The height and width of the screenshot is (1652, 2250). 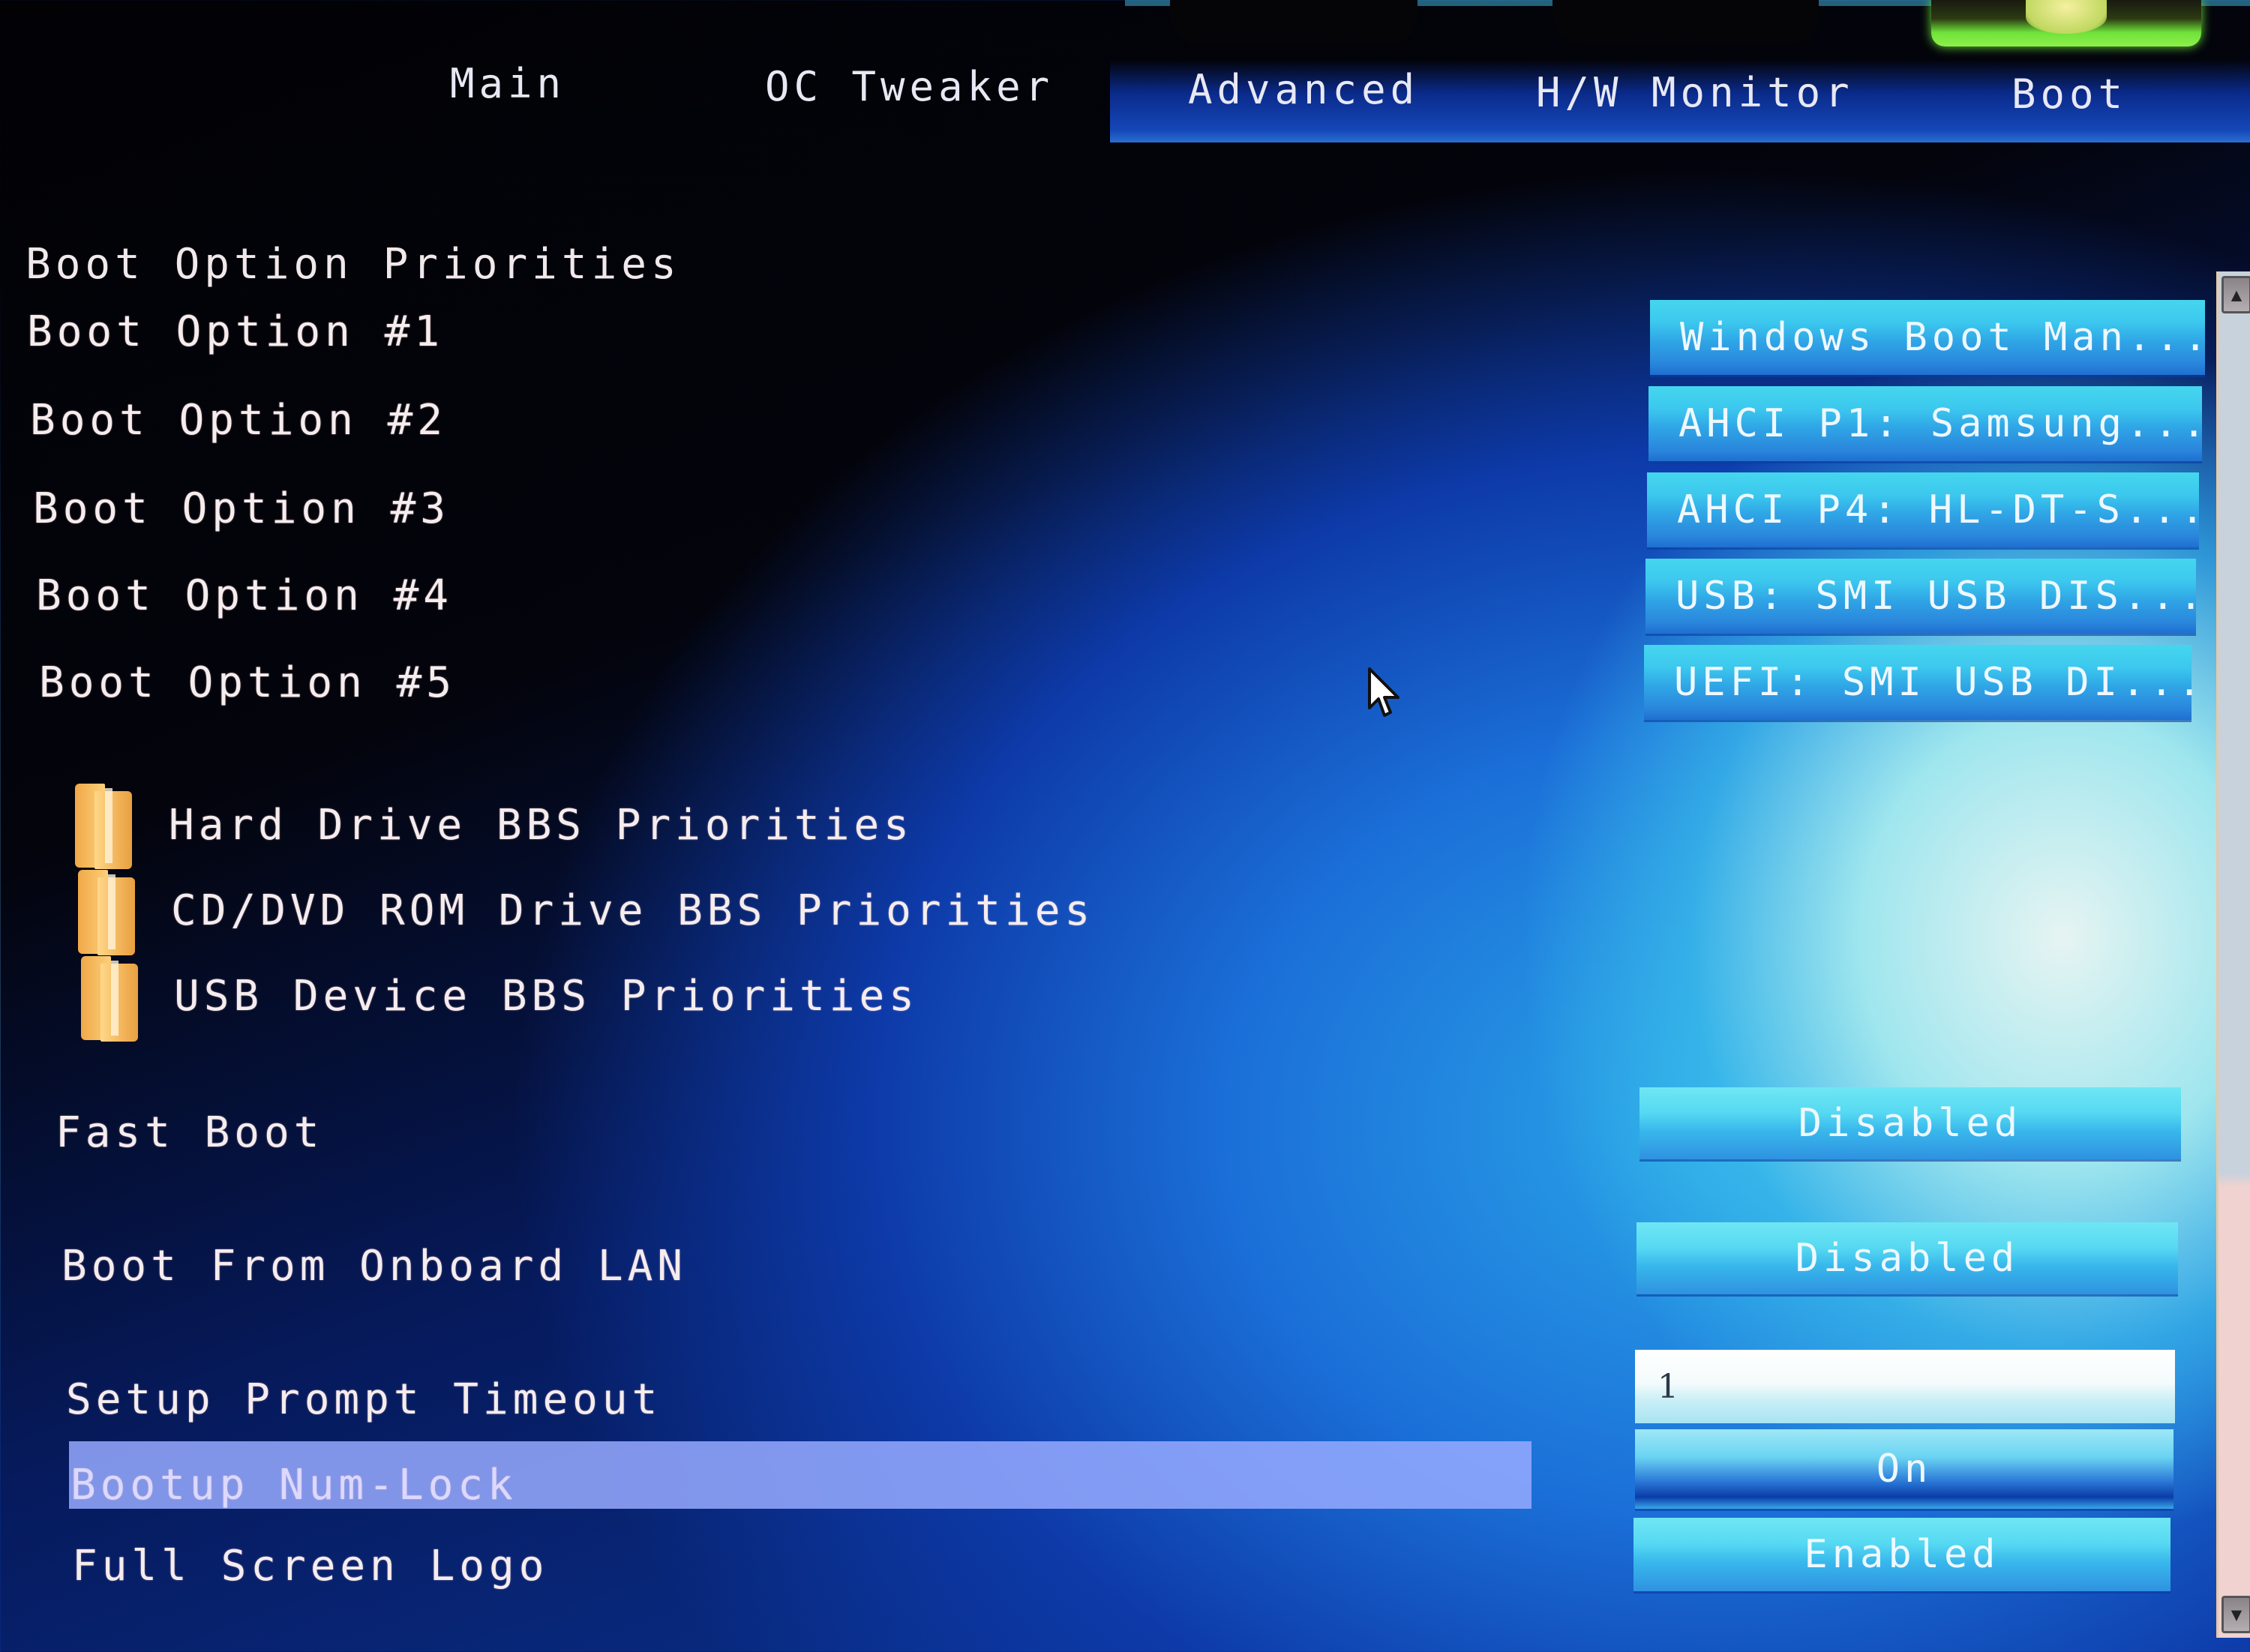 I want to click on submenu-label: CD/DVD ROM Drive BBS Priorities, so click(x=632, y=910).